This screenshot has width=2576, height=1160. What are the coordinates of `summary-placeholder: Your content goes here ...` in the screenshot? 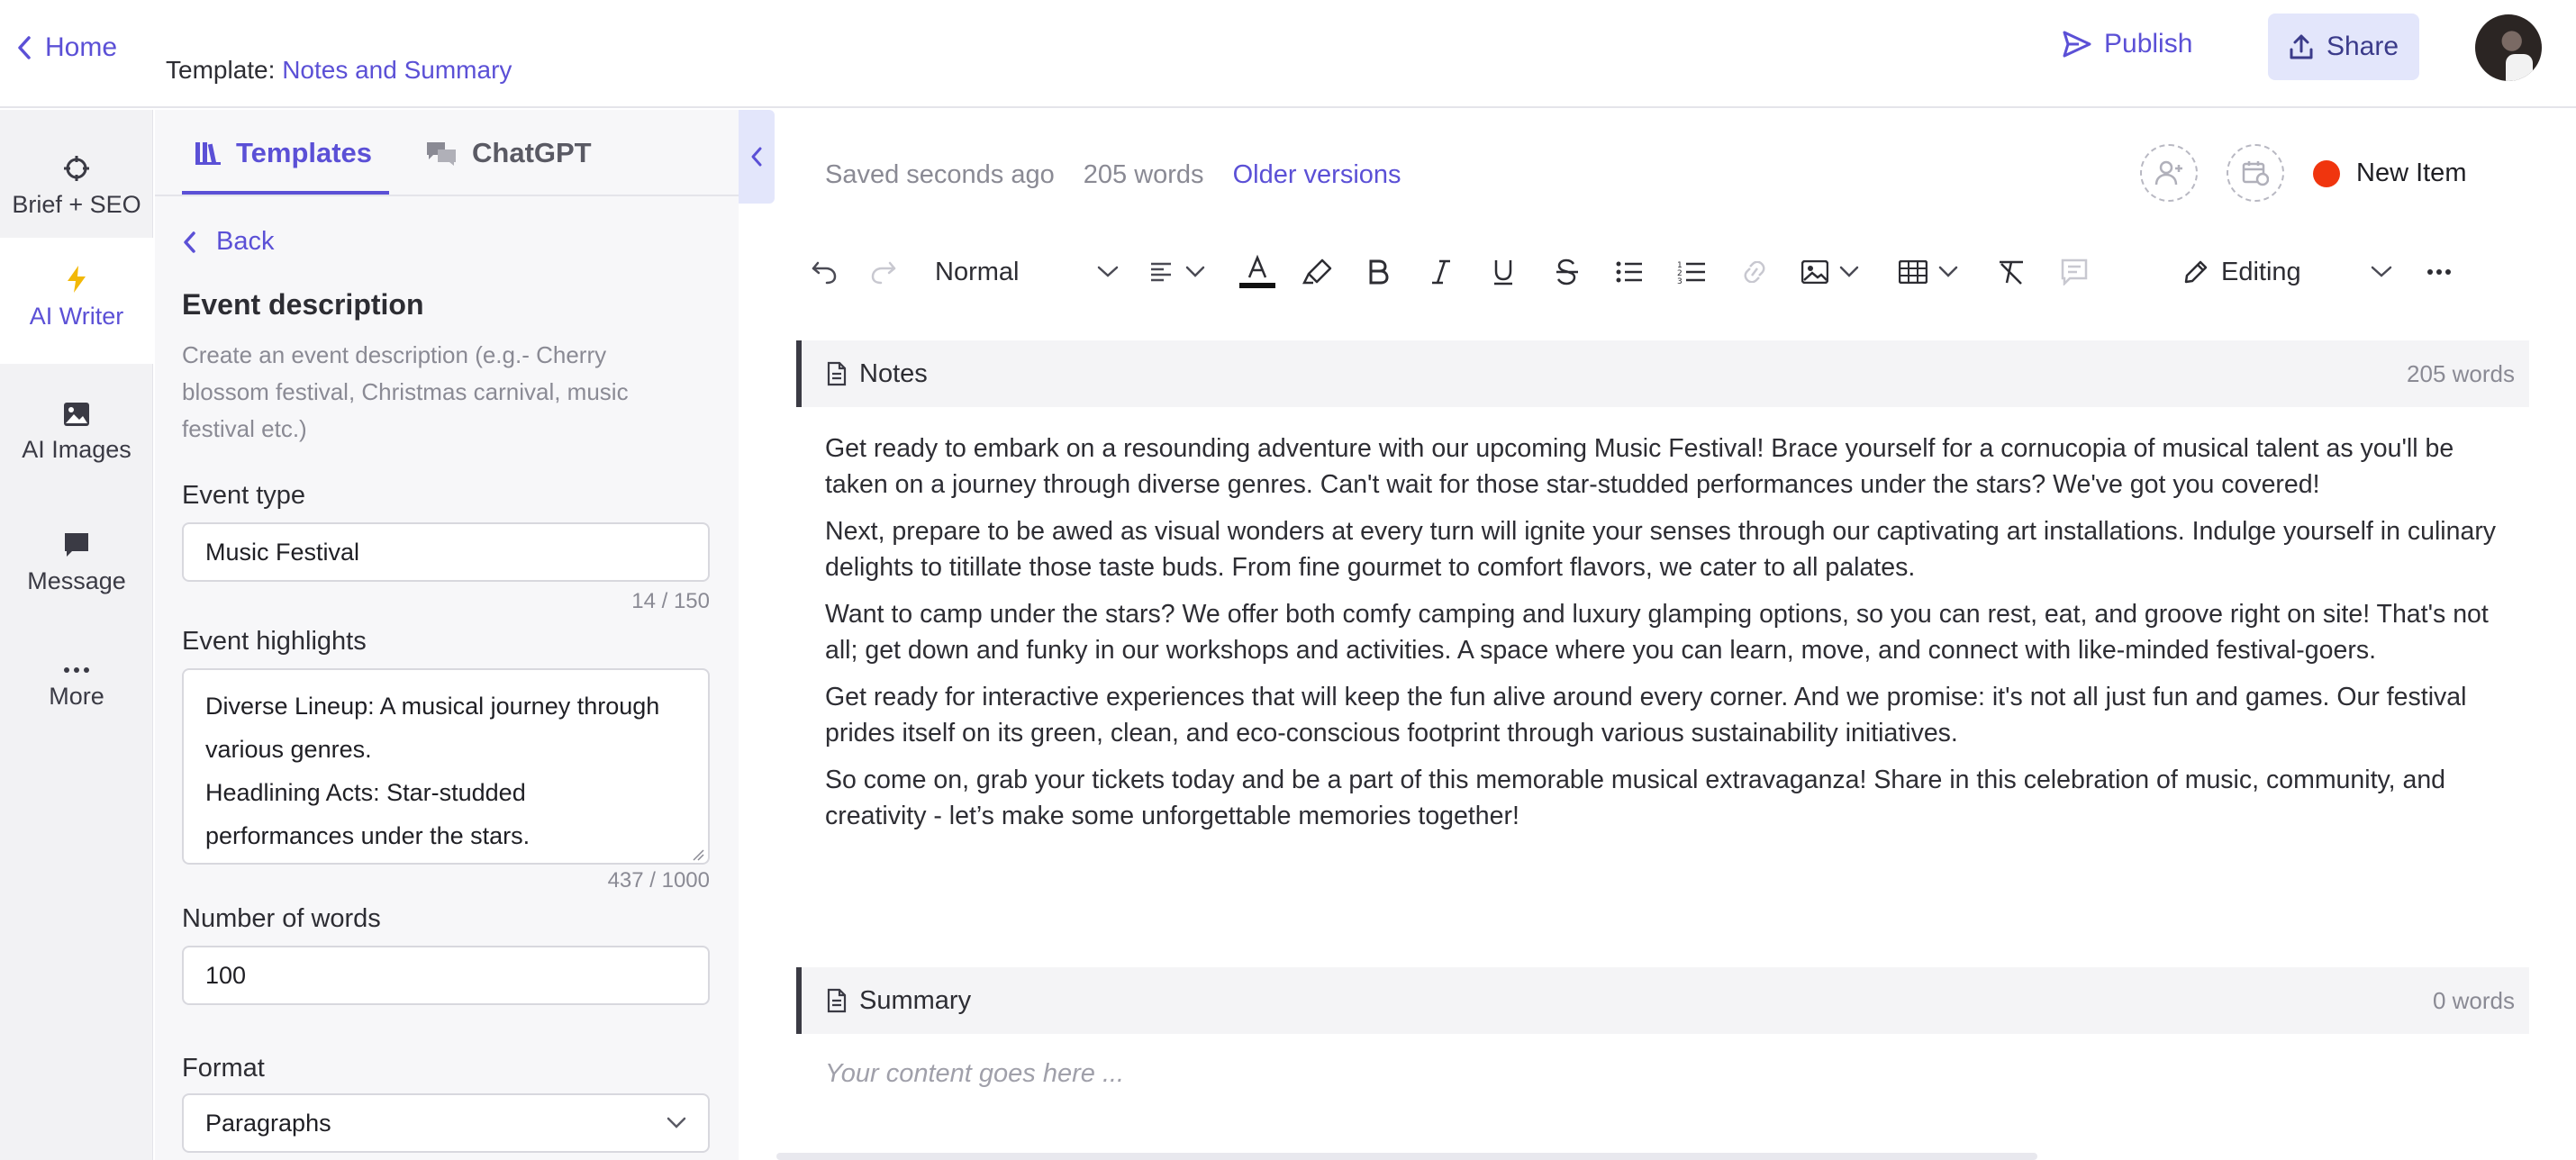 It's located at (974, 1074).